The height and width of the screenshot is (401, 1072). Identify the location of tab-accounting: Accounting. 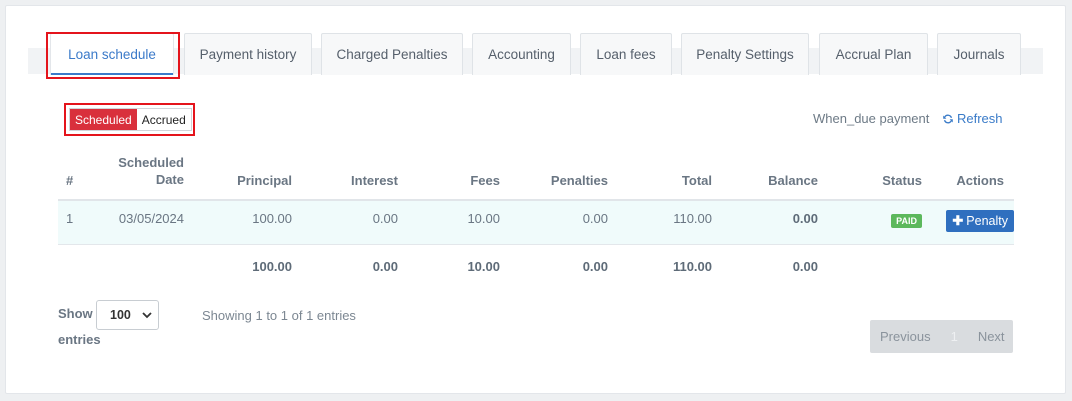
(521, 54).